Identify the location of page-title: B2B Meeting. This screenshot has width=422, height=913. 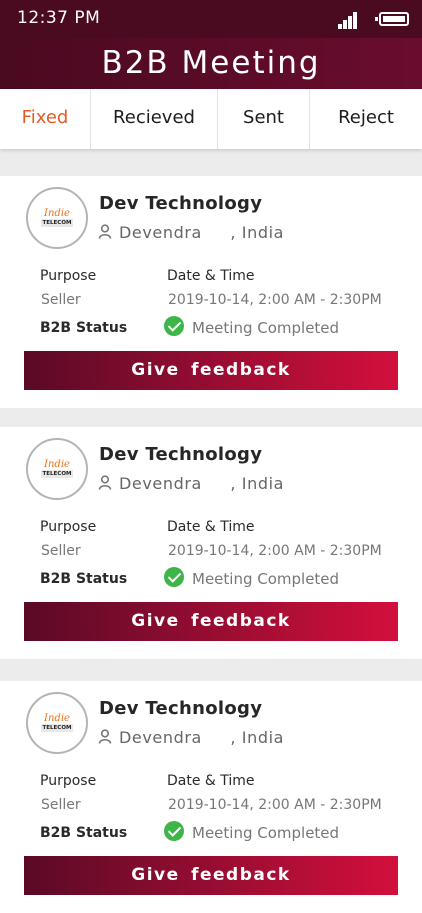
(211, 63).